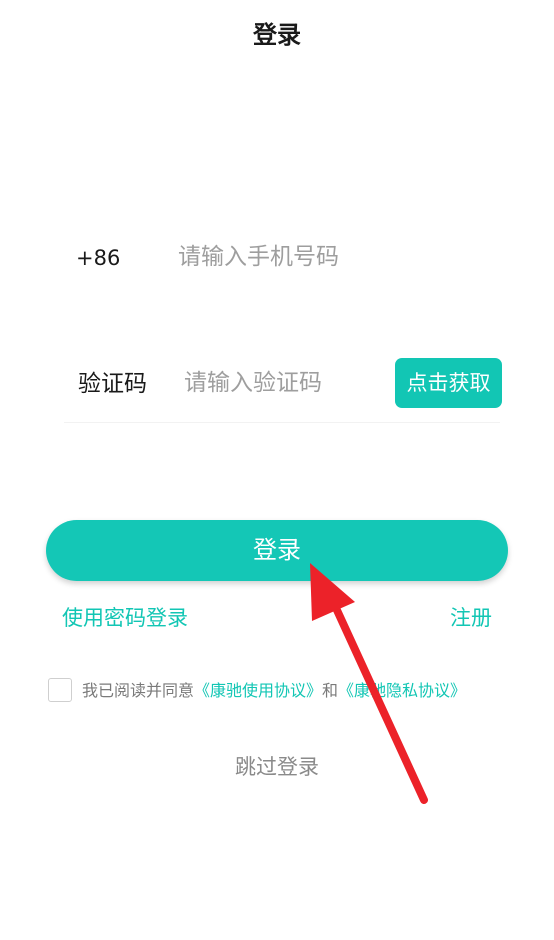  What do you see at coordinates (448, 383) in the screenshot?
I see `get-code-button: 点击获取` at bounding box center [448, 383].